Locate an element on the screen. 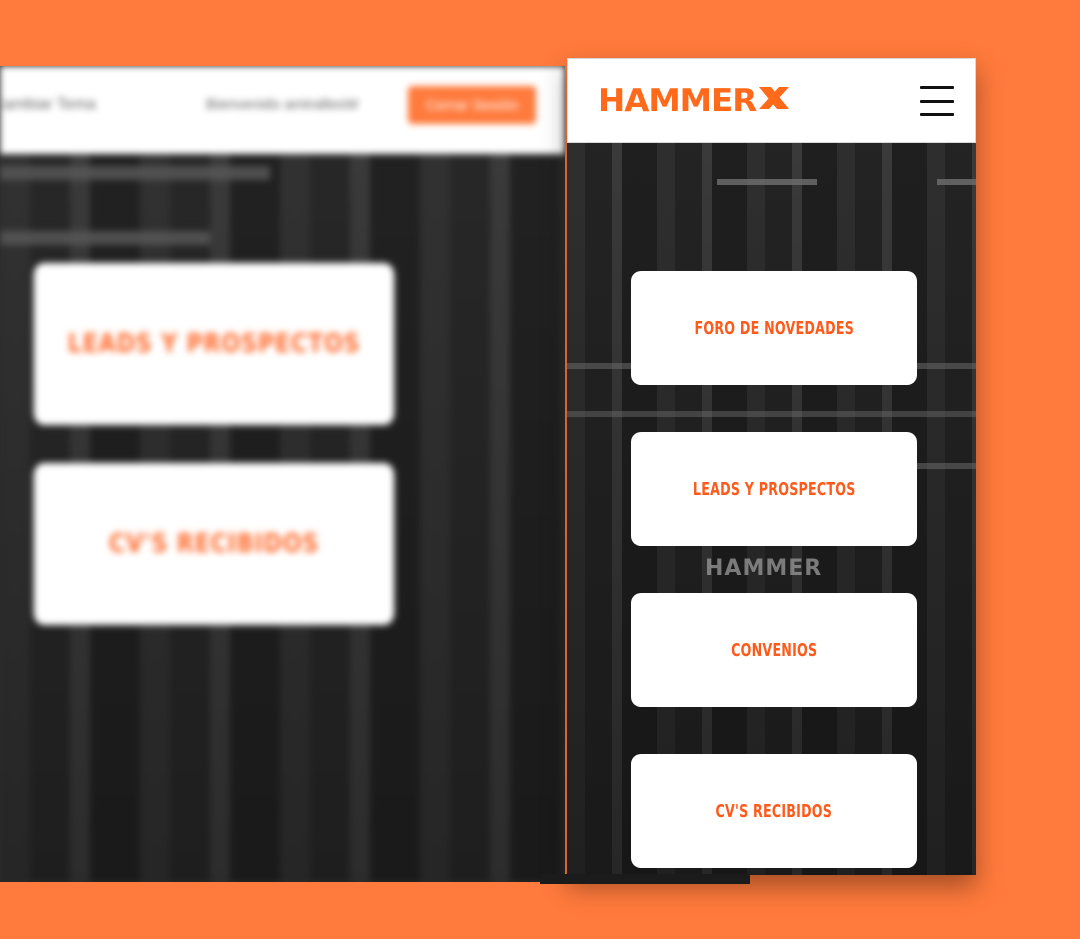 The height and width of the screenshot is (939, 1080). shadow-bar is located at coordinates (645, 879).